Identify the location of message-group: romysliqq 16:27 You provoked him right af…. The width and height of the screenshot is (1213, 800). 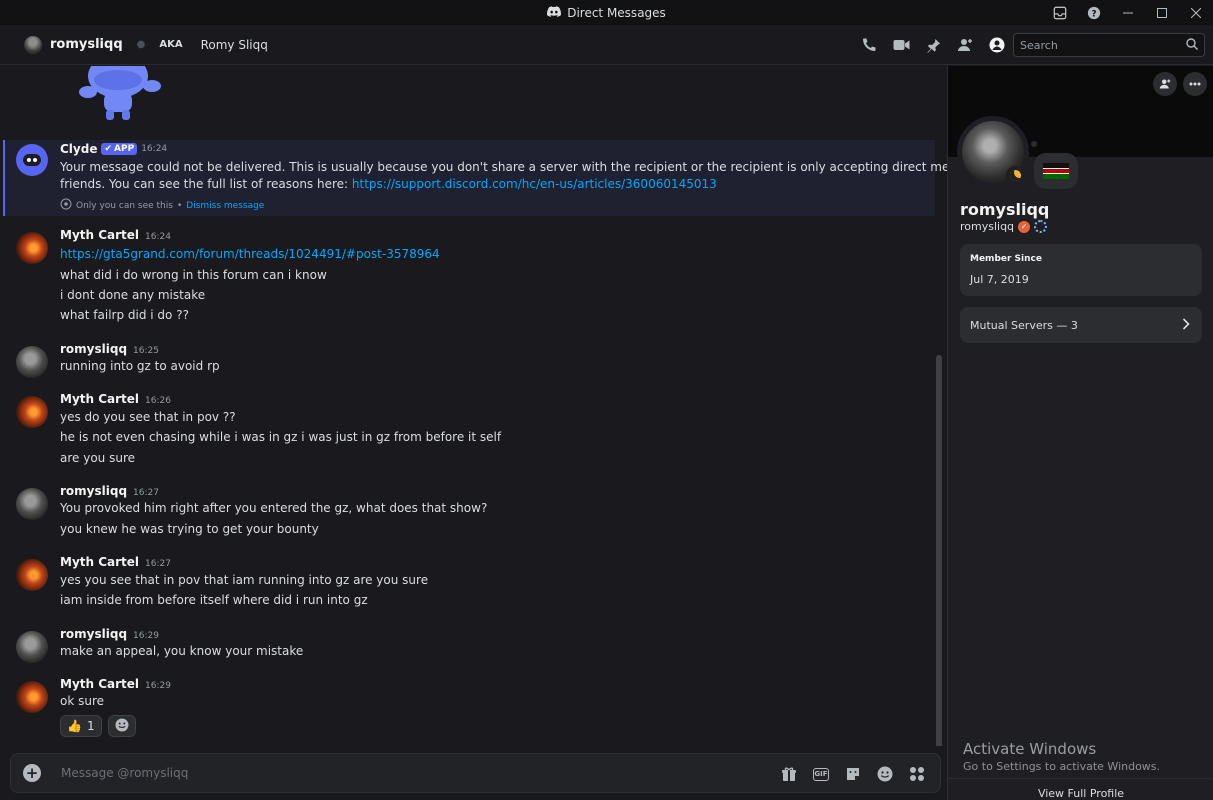
(465, 512).